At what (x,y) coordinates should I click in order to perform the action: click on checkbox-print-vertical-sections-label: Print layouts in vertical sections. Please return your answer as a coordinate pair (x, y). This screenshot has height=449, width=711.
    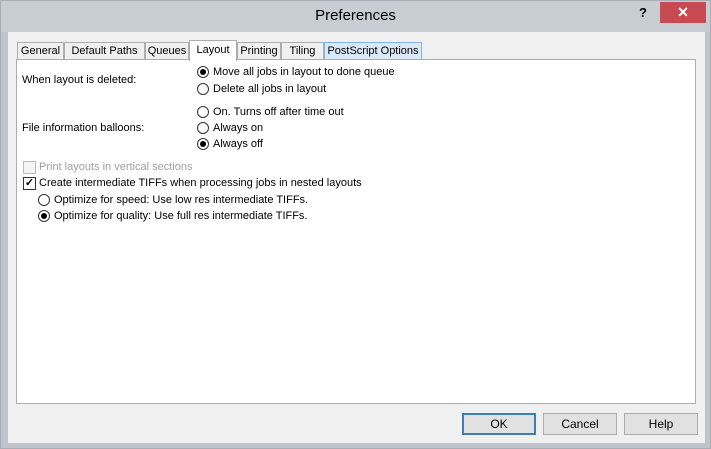
    Looking at the image, I should click on (116, 167).